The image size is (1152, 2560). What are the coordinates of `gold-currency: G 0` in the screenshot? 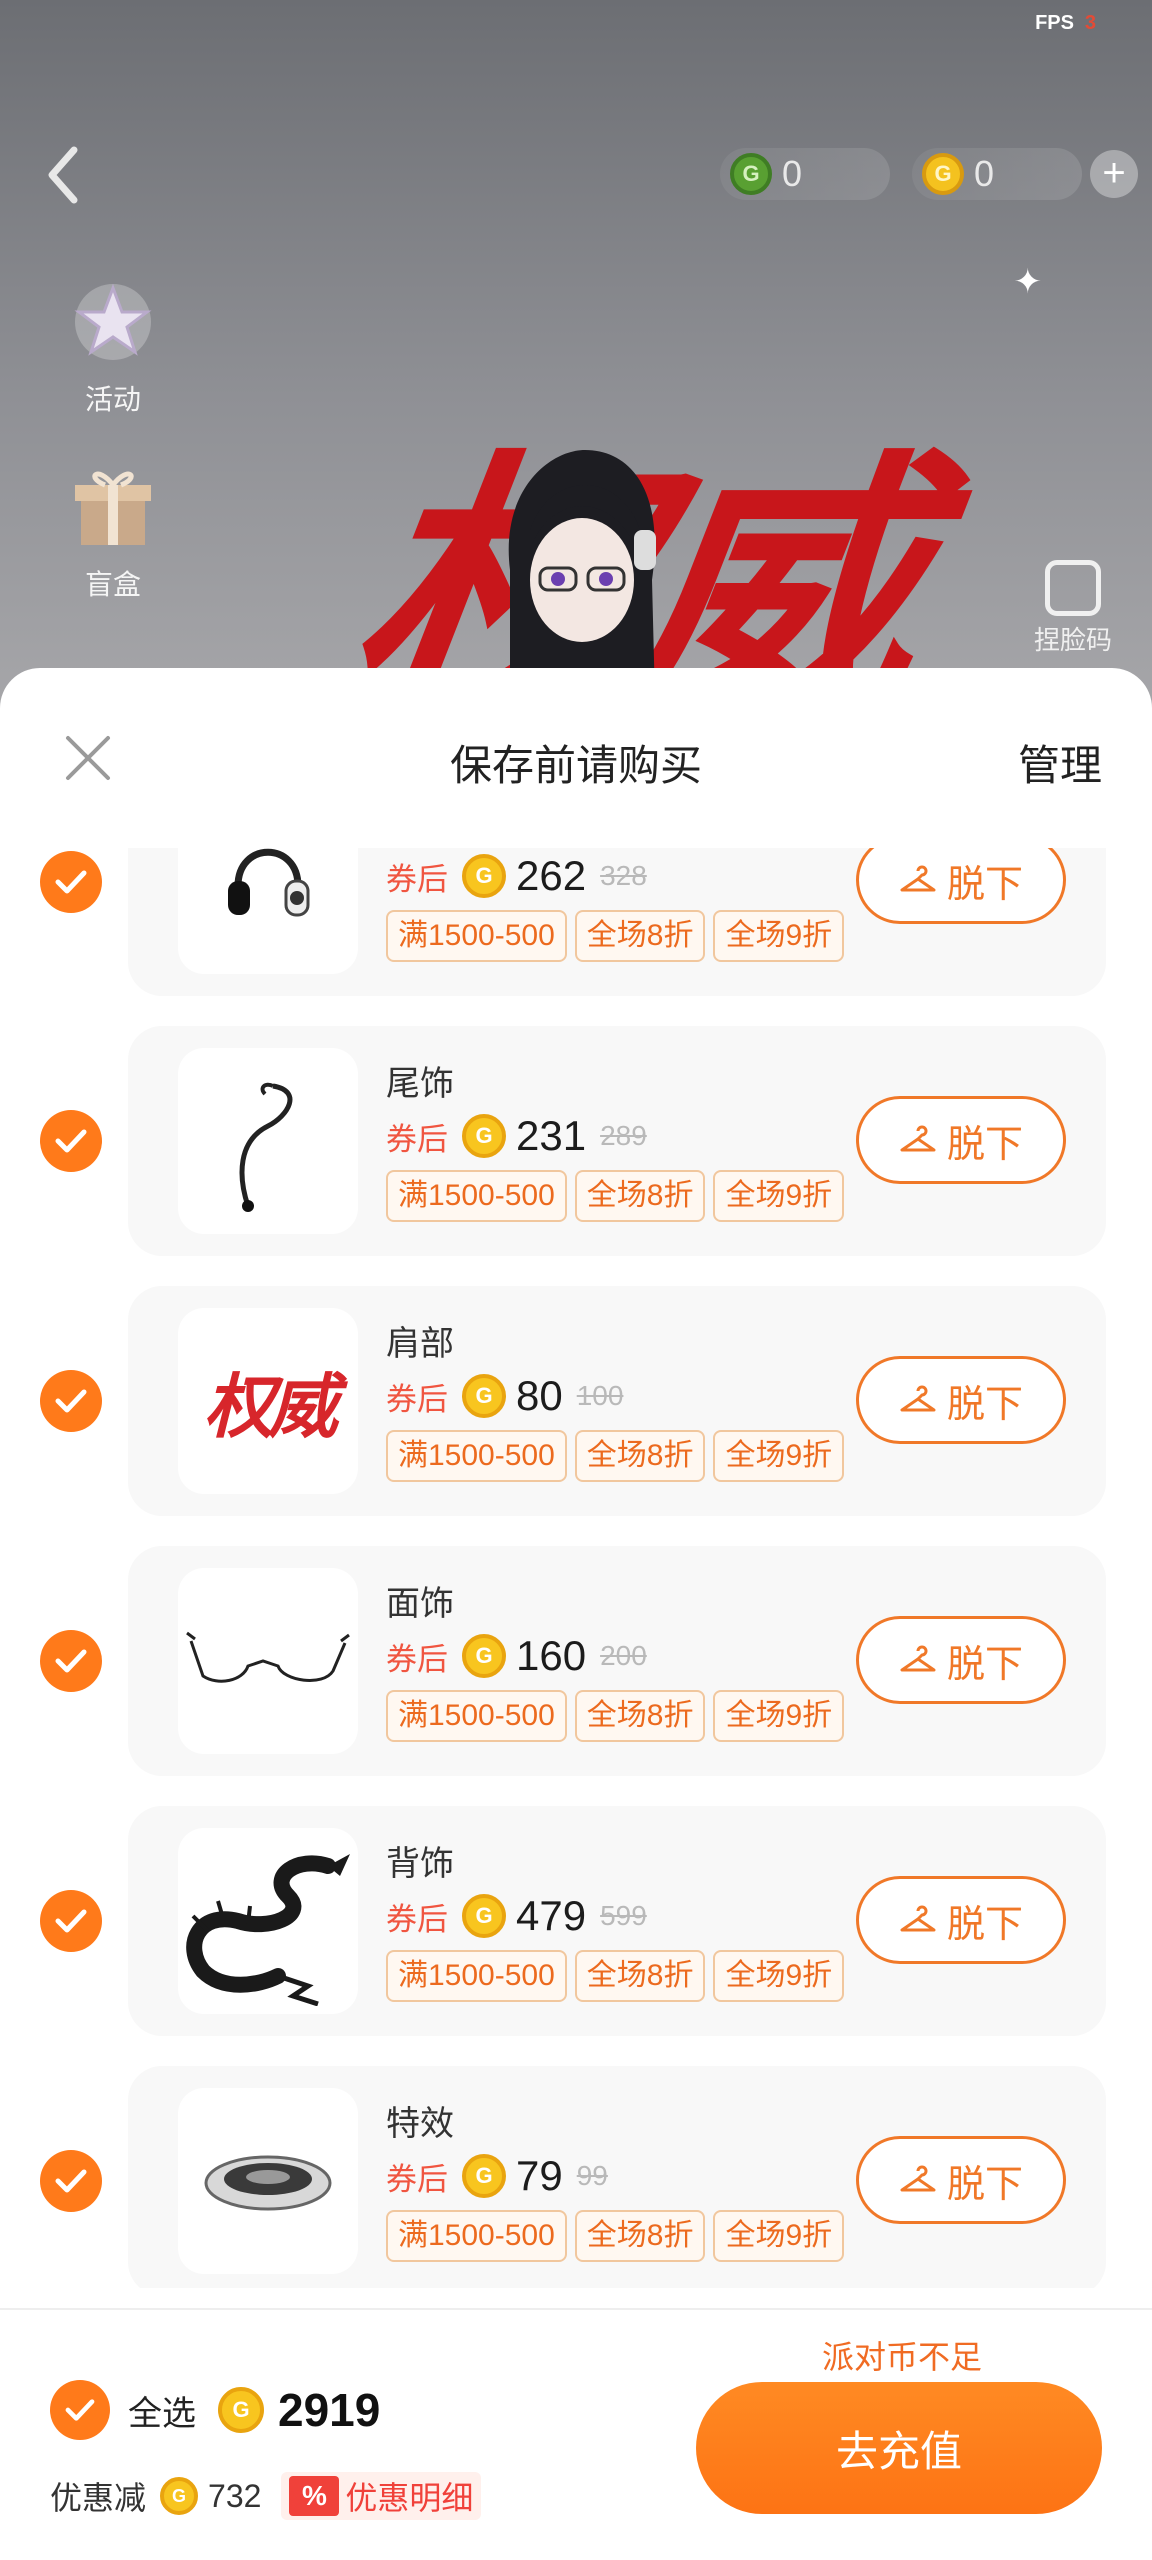 It's located at (997, 174).